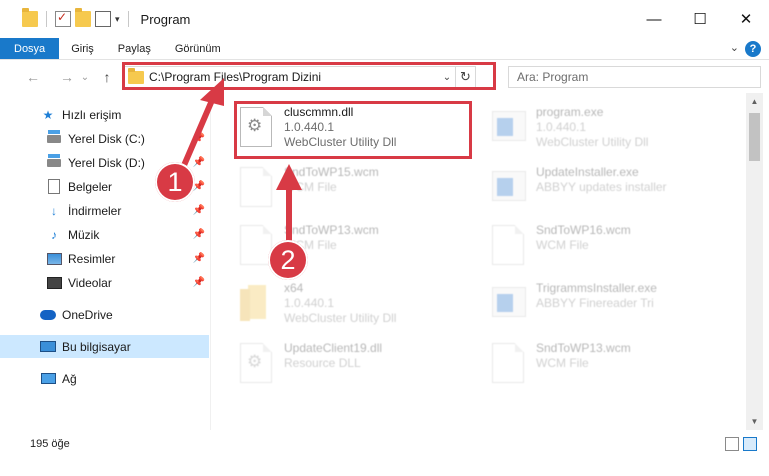  I want to click on dll-gear-icon, so click(256, 363).